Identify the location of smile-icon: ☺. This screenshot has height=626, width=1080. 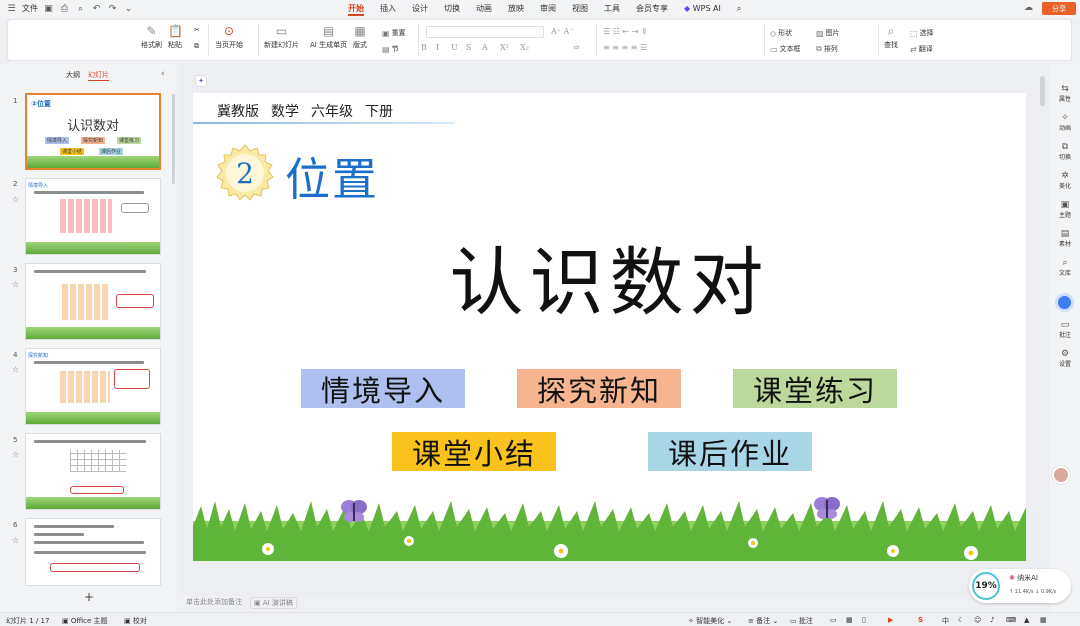
(977, 620).